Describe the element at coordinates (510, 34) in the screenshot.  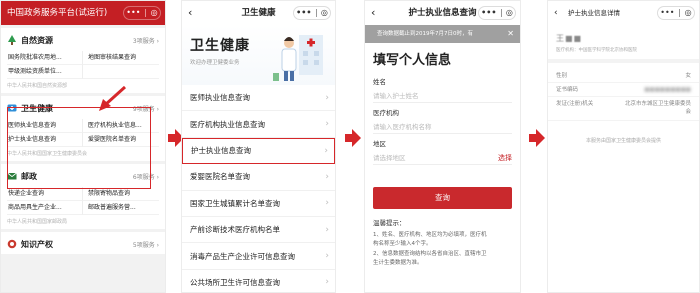
I see `close-icon: ✕` at that location.